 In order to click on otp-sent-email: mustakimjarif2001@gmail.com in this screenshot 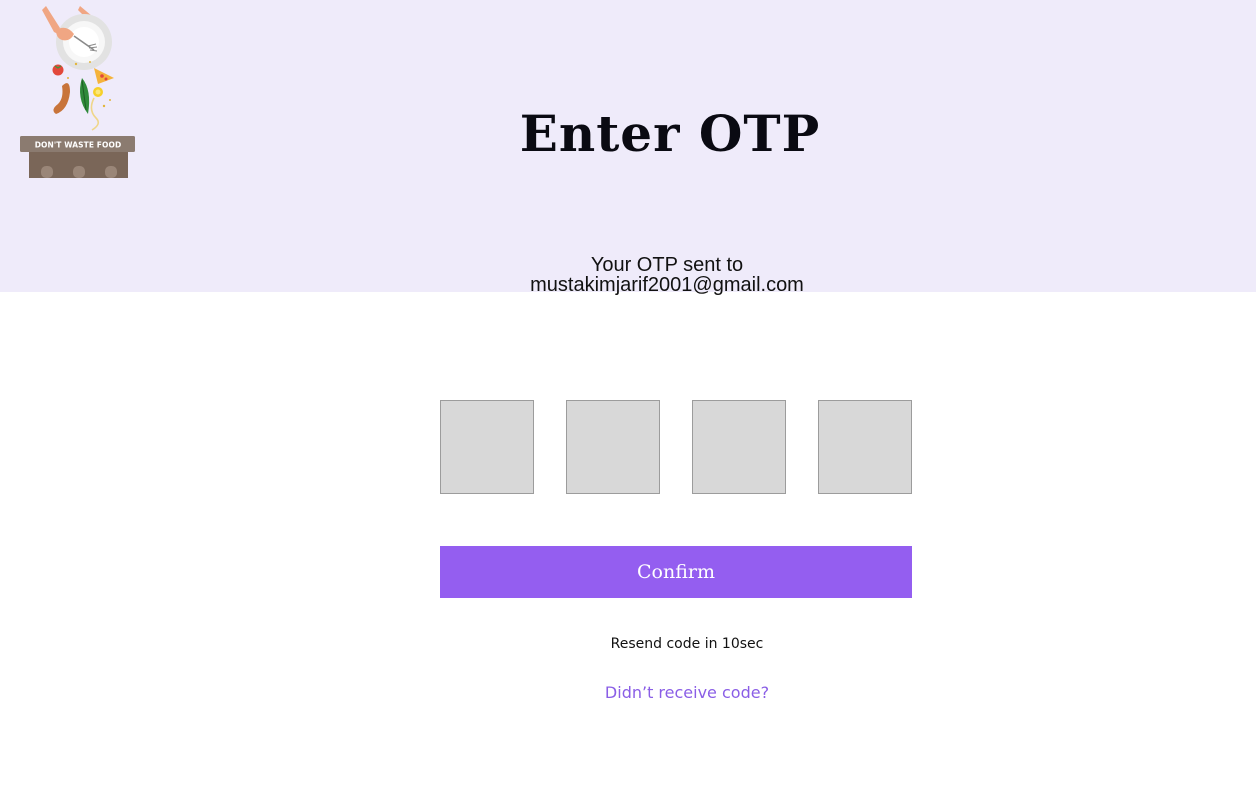, I will do `click(667, 285)`.